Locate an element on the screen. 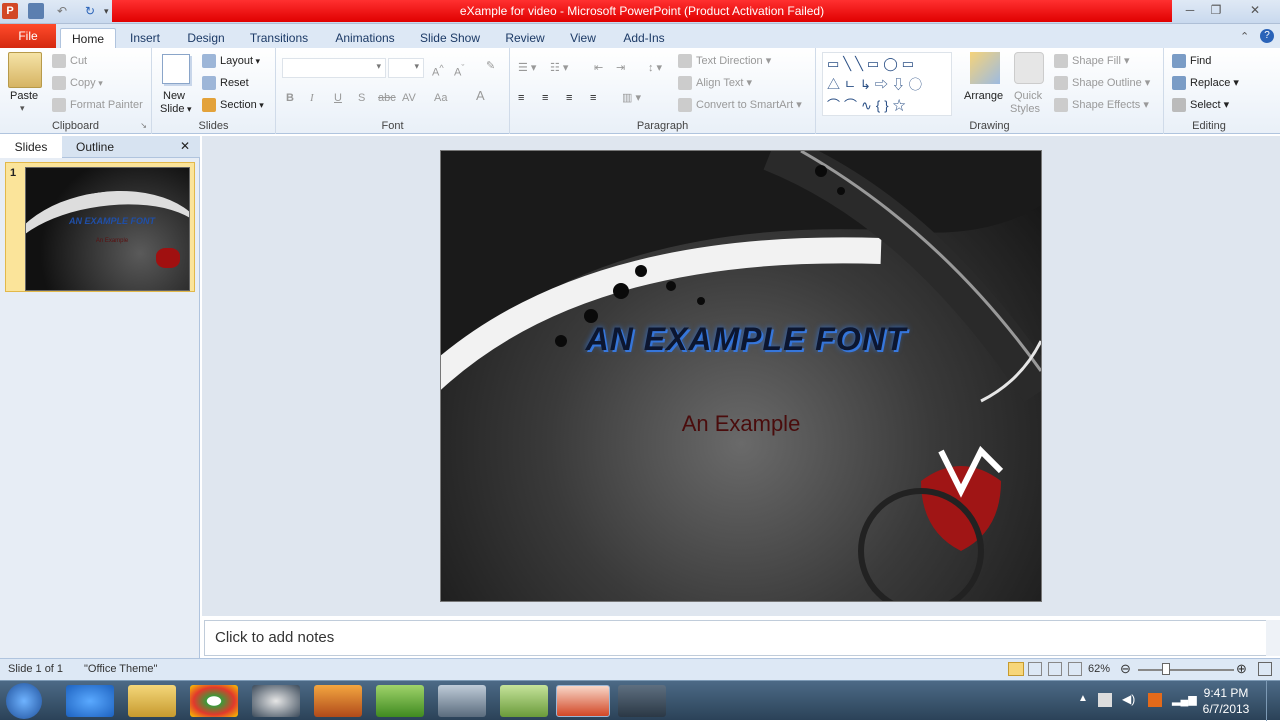 The image size is (1280, 721). tab-outline: Outline is located at coordinates (95, 147).